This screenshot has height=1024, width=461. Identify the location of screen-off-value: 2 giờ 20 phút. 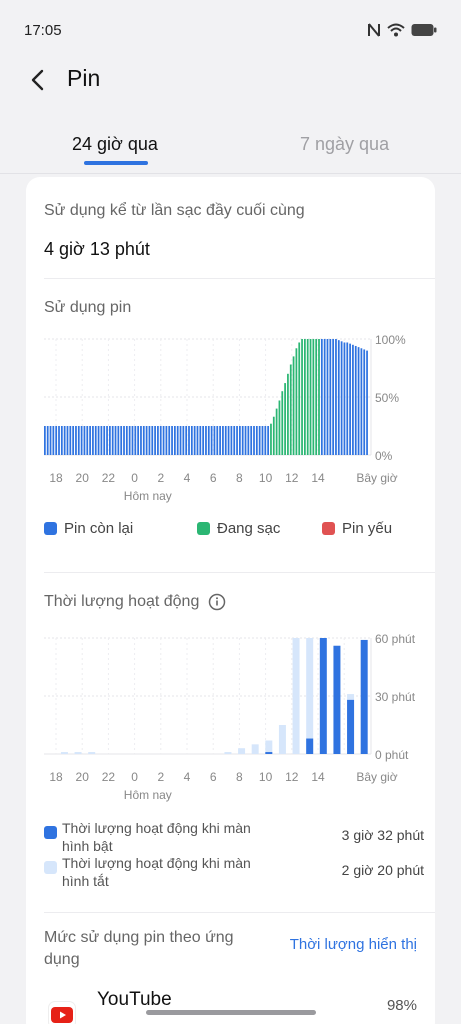
(382, 870).